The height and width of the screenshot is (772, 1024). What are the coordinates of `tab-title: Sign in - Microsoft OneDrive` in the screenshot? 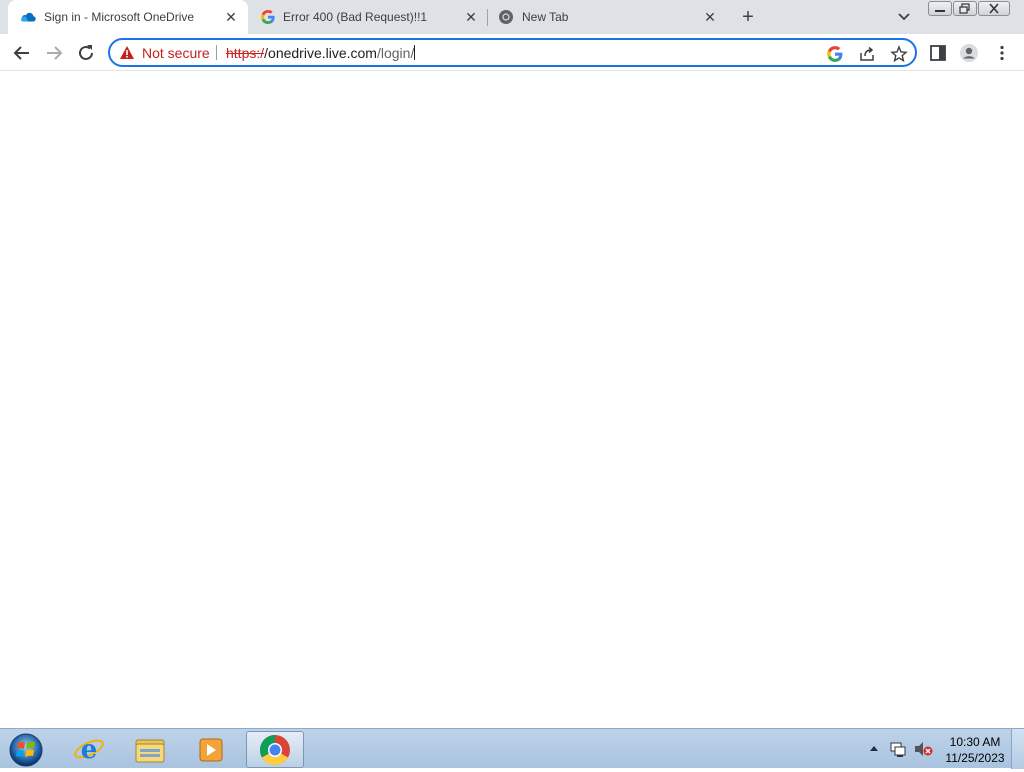 It's located at (119, 17).